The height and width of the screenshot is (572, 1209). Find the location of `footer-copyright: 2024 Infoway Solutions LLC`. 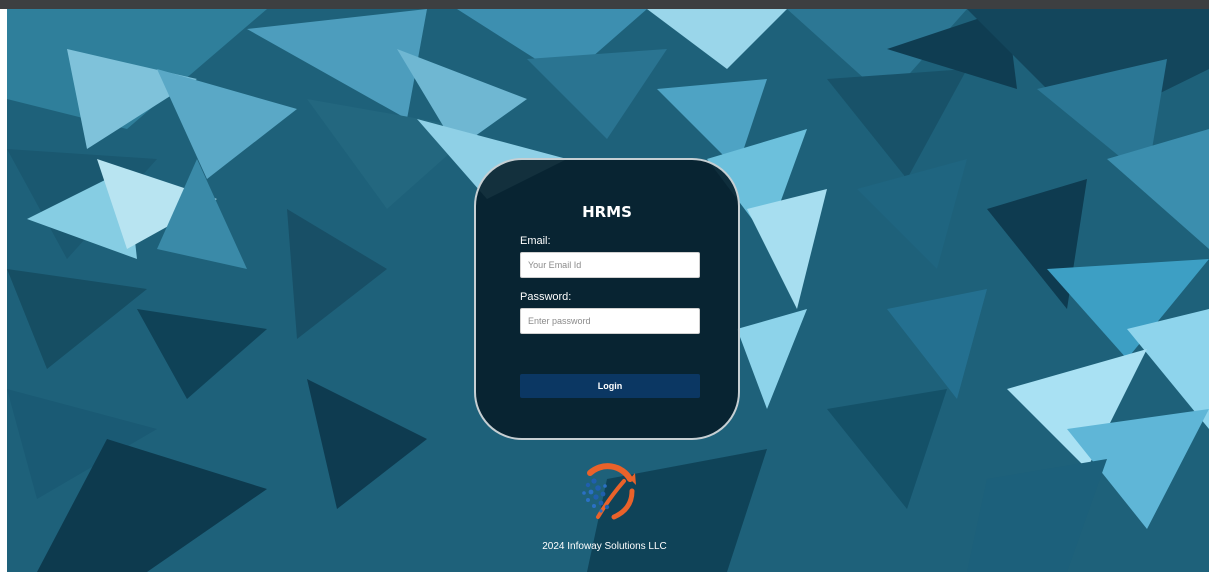

footer-copyright: 2024 Infoway Solutions LLC is located at coordinates (604, 546).